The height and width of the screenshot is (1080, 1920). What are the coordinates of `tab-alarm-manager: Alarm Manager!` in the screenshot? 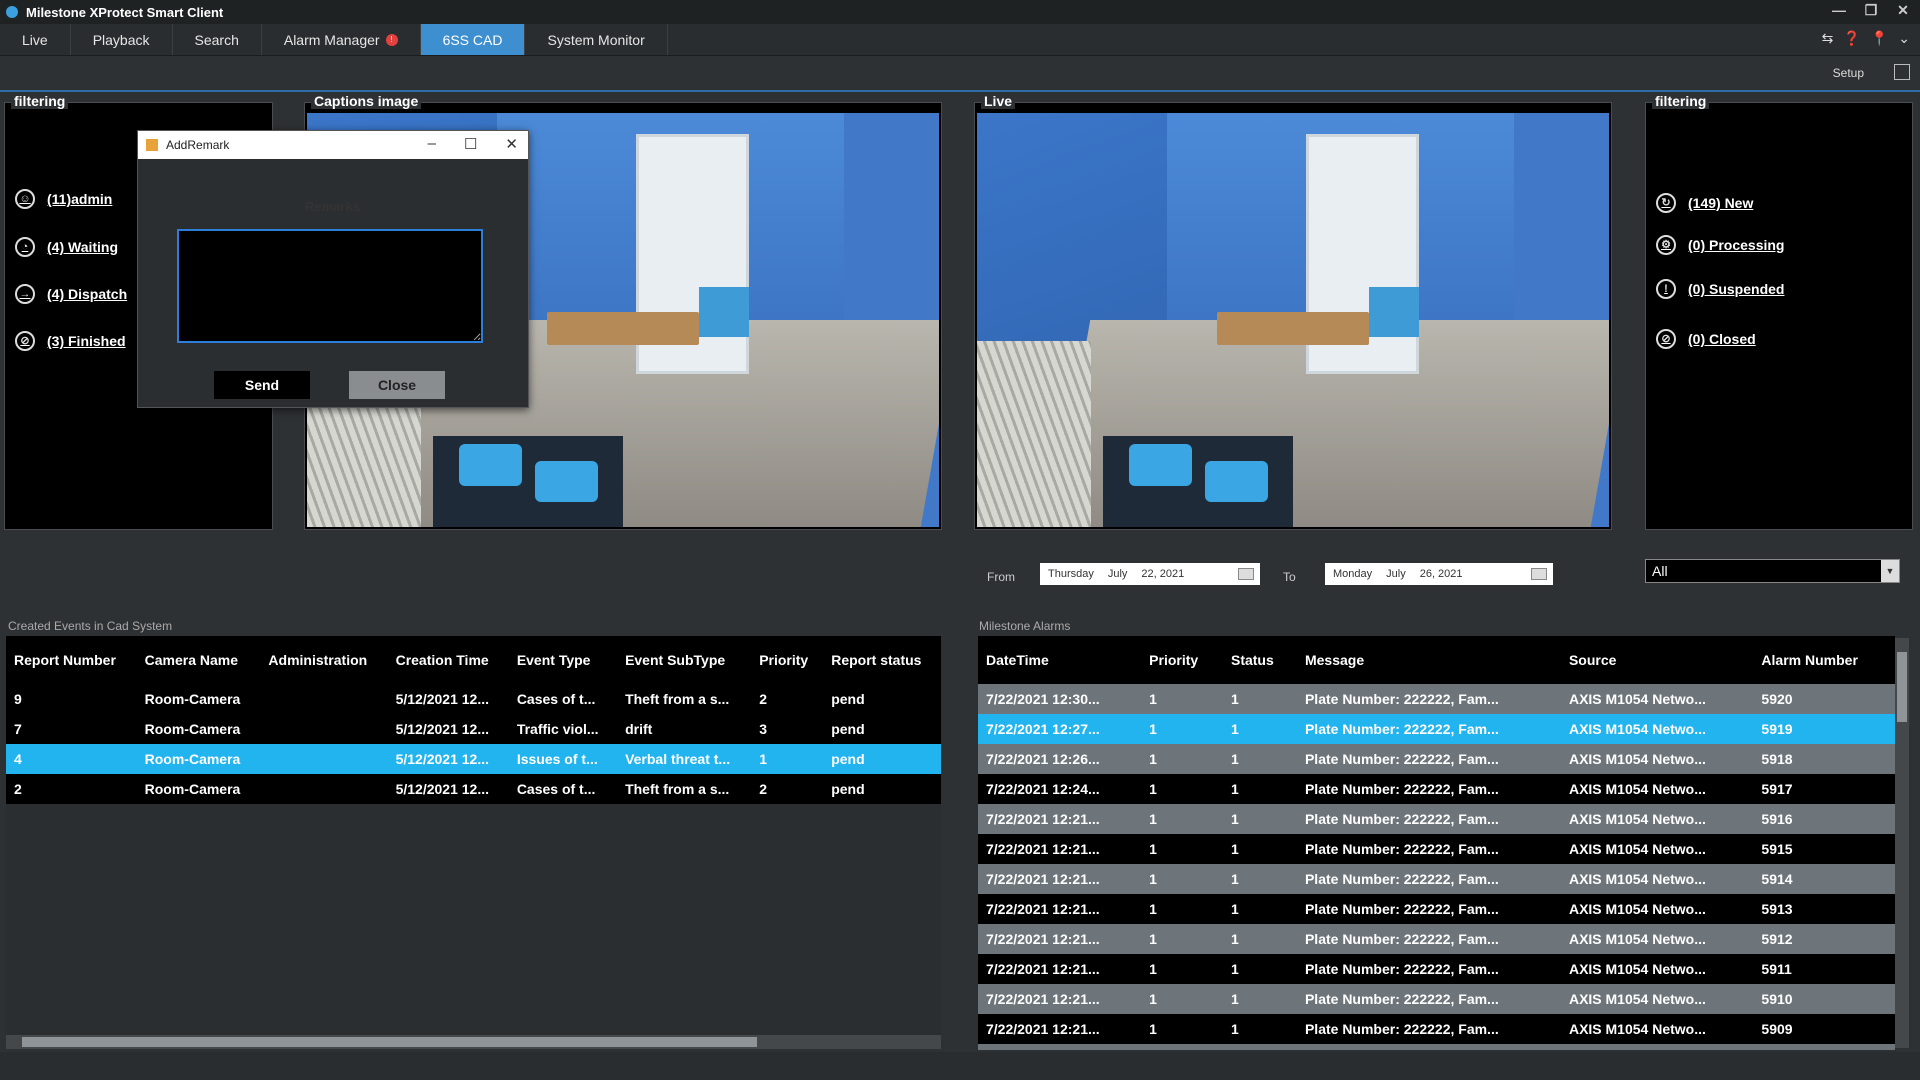 It's located at (341, 39).